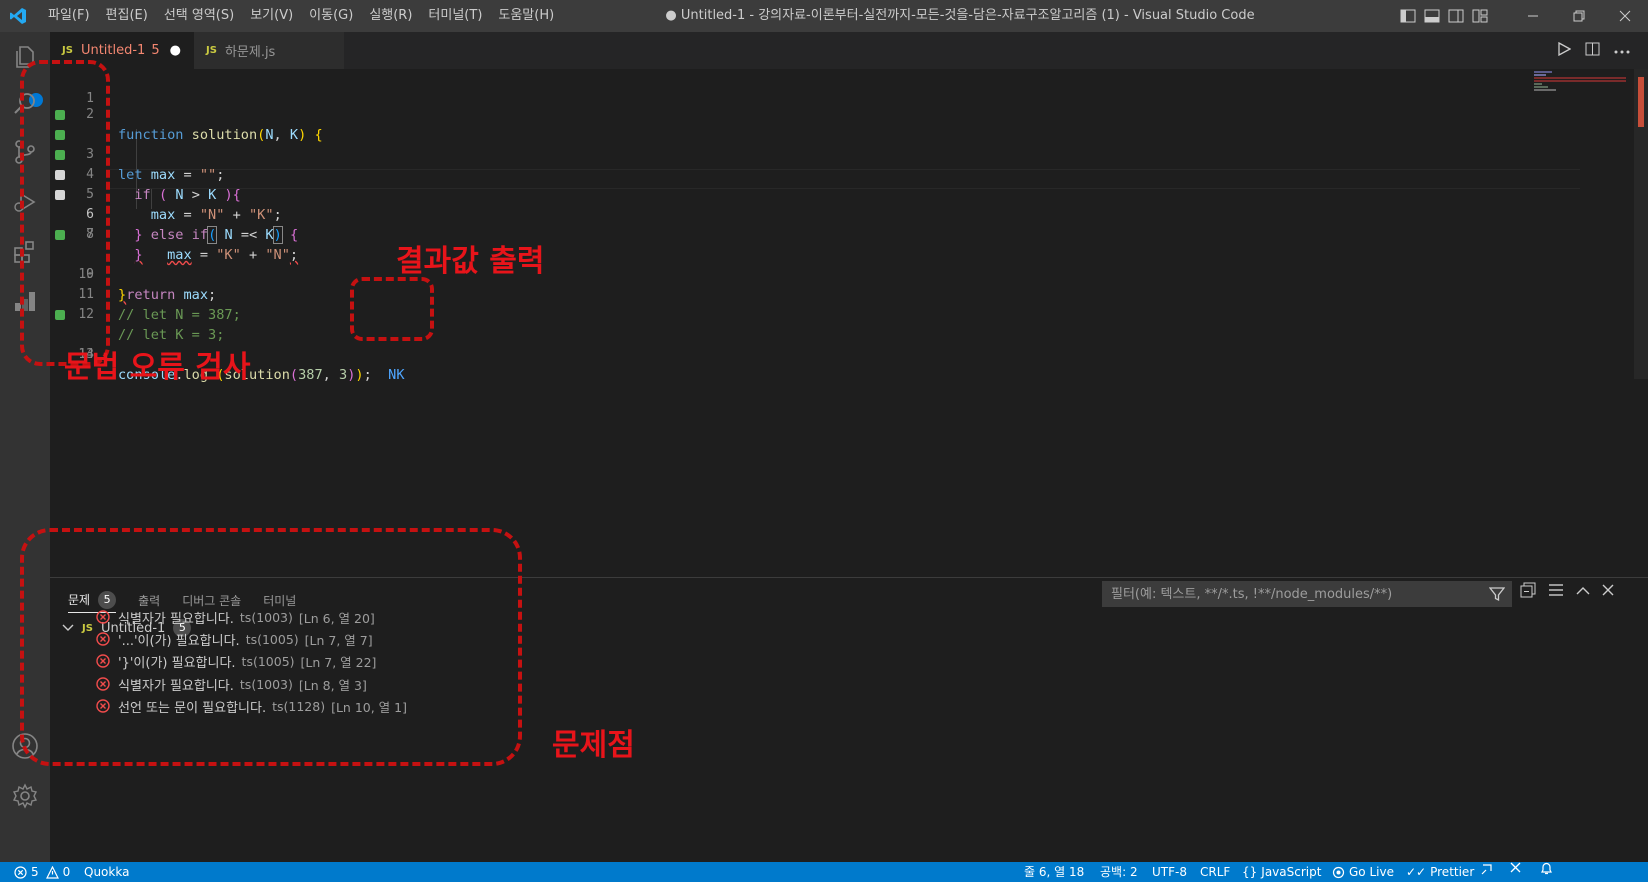 This screenshot has height=882, width=1648. What do you see at coordinates (42, 872) in the screenshot?
I see `problems-status: 5 0` at bounding box center [42, 872].